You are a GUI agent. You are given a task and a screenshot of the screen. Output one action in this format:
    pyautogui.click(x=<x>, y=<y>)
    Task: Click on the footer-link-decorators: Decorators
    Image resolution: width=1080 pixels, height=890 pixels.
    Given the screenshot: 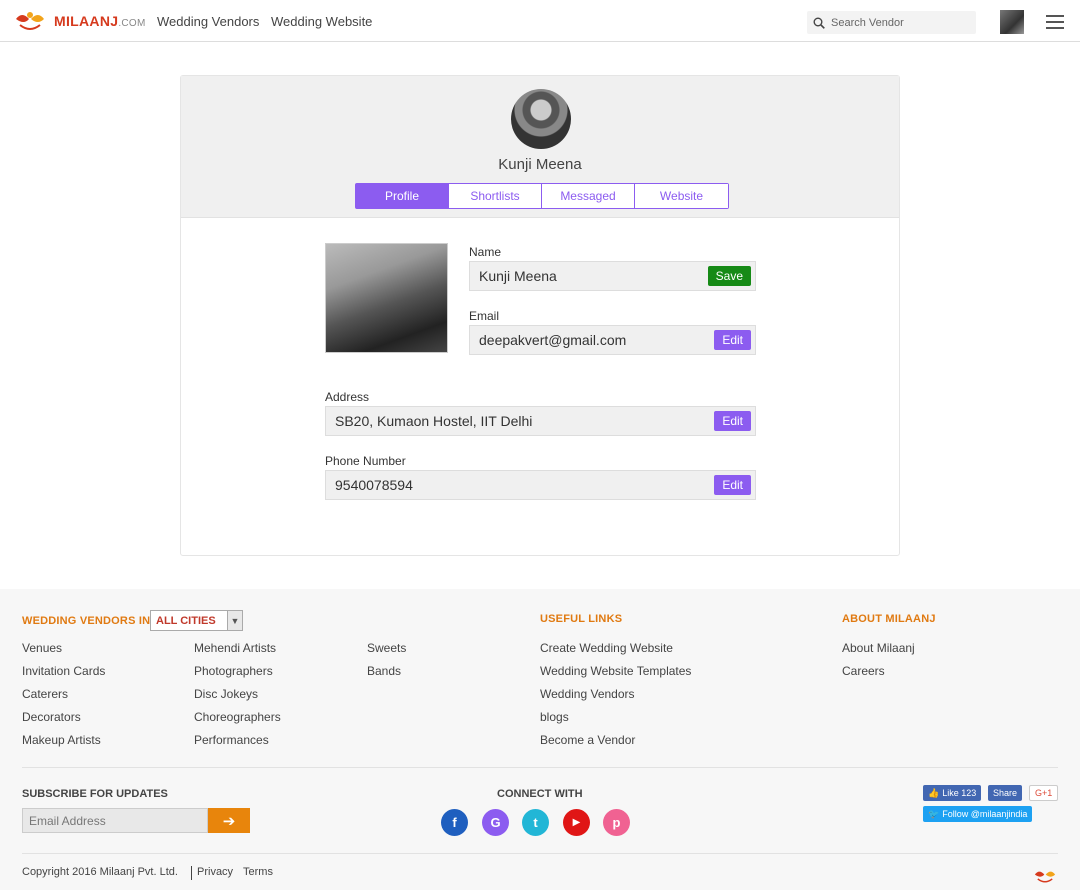 What is the action you would take?
    pyautogui.click(x=51, y=717)
    